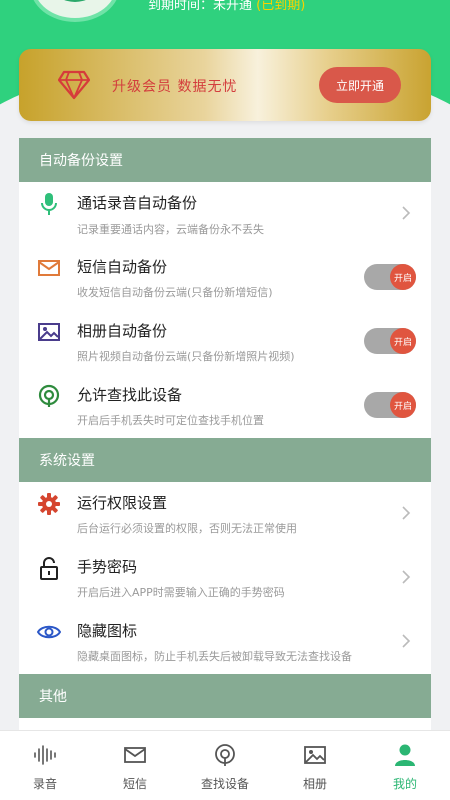 Image resolution: width=450 pixels, height=800 pixels. What do you see at coordinates (49, 204) in the screenshot?
I see `microphone-icon` at bounding box center [49, 204].